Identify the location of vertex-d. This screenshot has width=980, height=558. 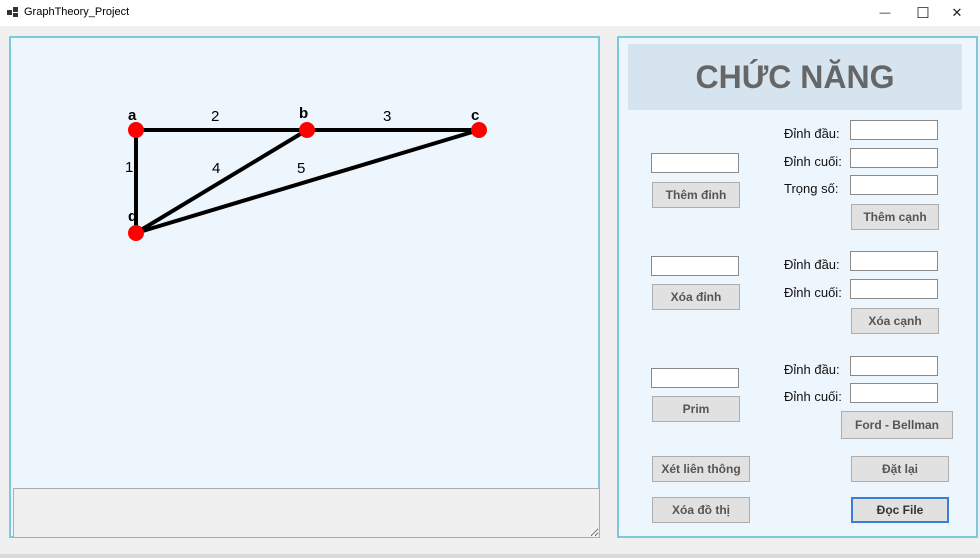
(136, 233).